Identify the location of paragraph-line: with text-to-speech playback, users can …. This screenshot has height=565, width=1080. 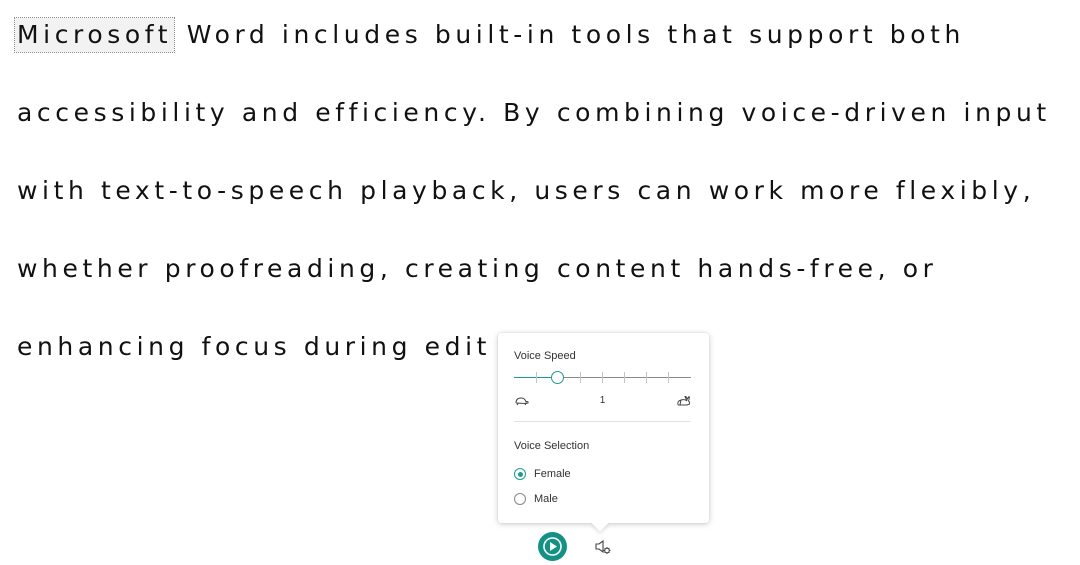
(526, 191).